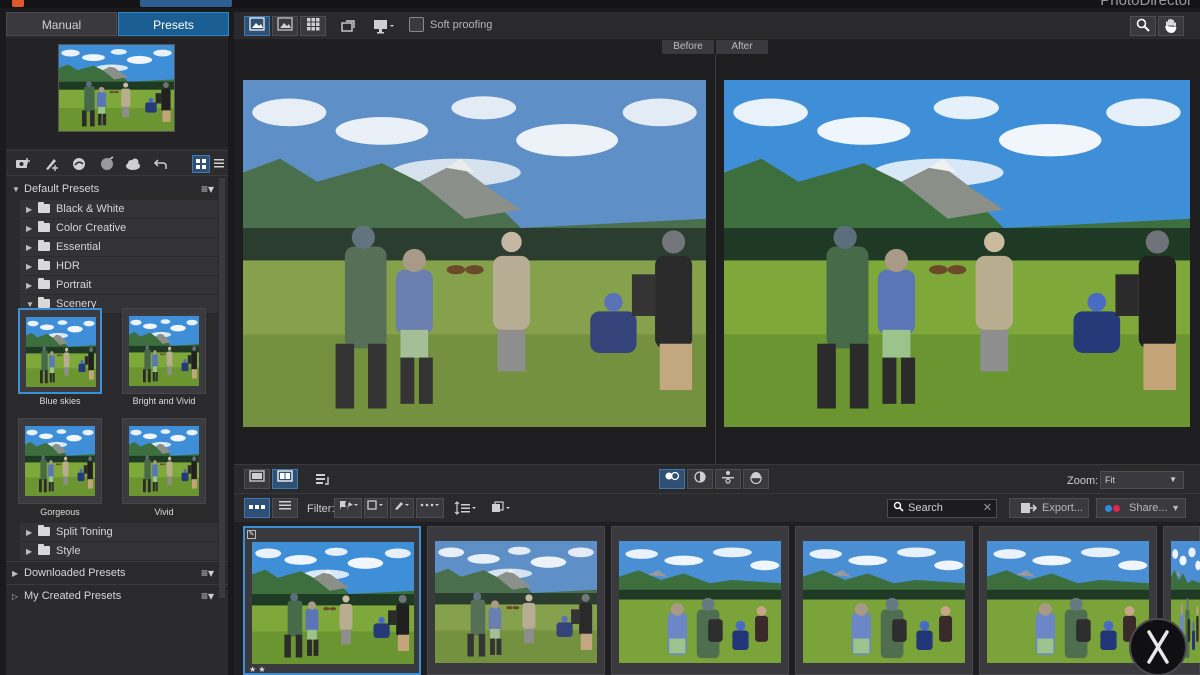  Describe the element at coordinates (257, 669) in the screenshot. I see `star-rating: ★ ★` at that location.